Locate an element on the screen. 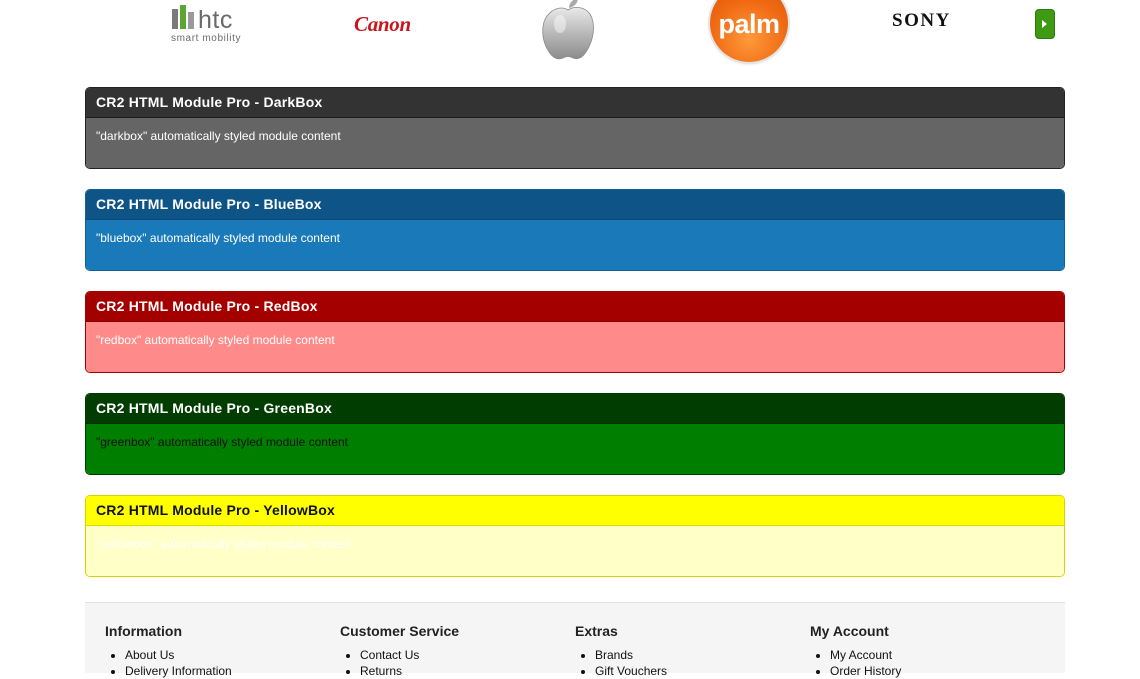 The image size is (1140, 679). footer-link-order-history: Order History is located at coordinates (865, 671).